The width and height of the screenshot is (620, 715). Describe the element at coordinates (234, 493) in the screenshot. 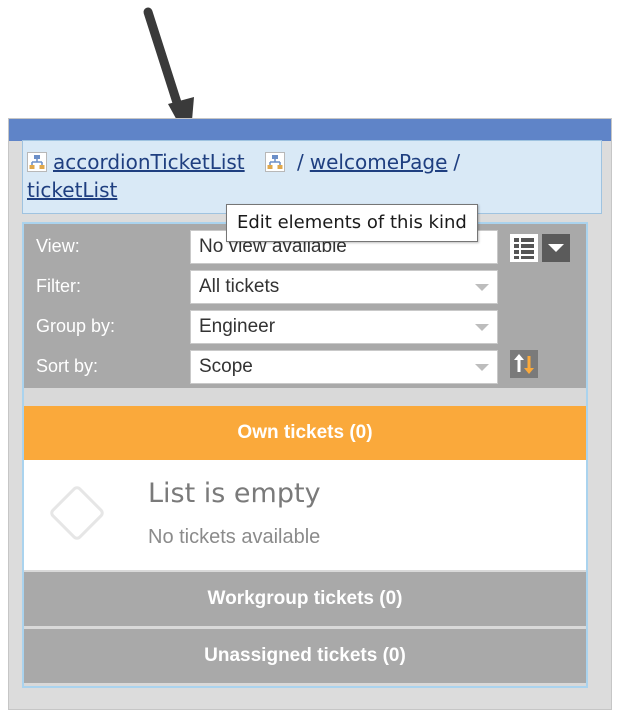

I see `empty-title: List is empty` at that location.